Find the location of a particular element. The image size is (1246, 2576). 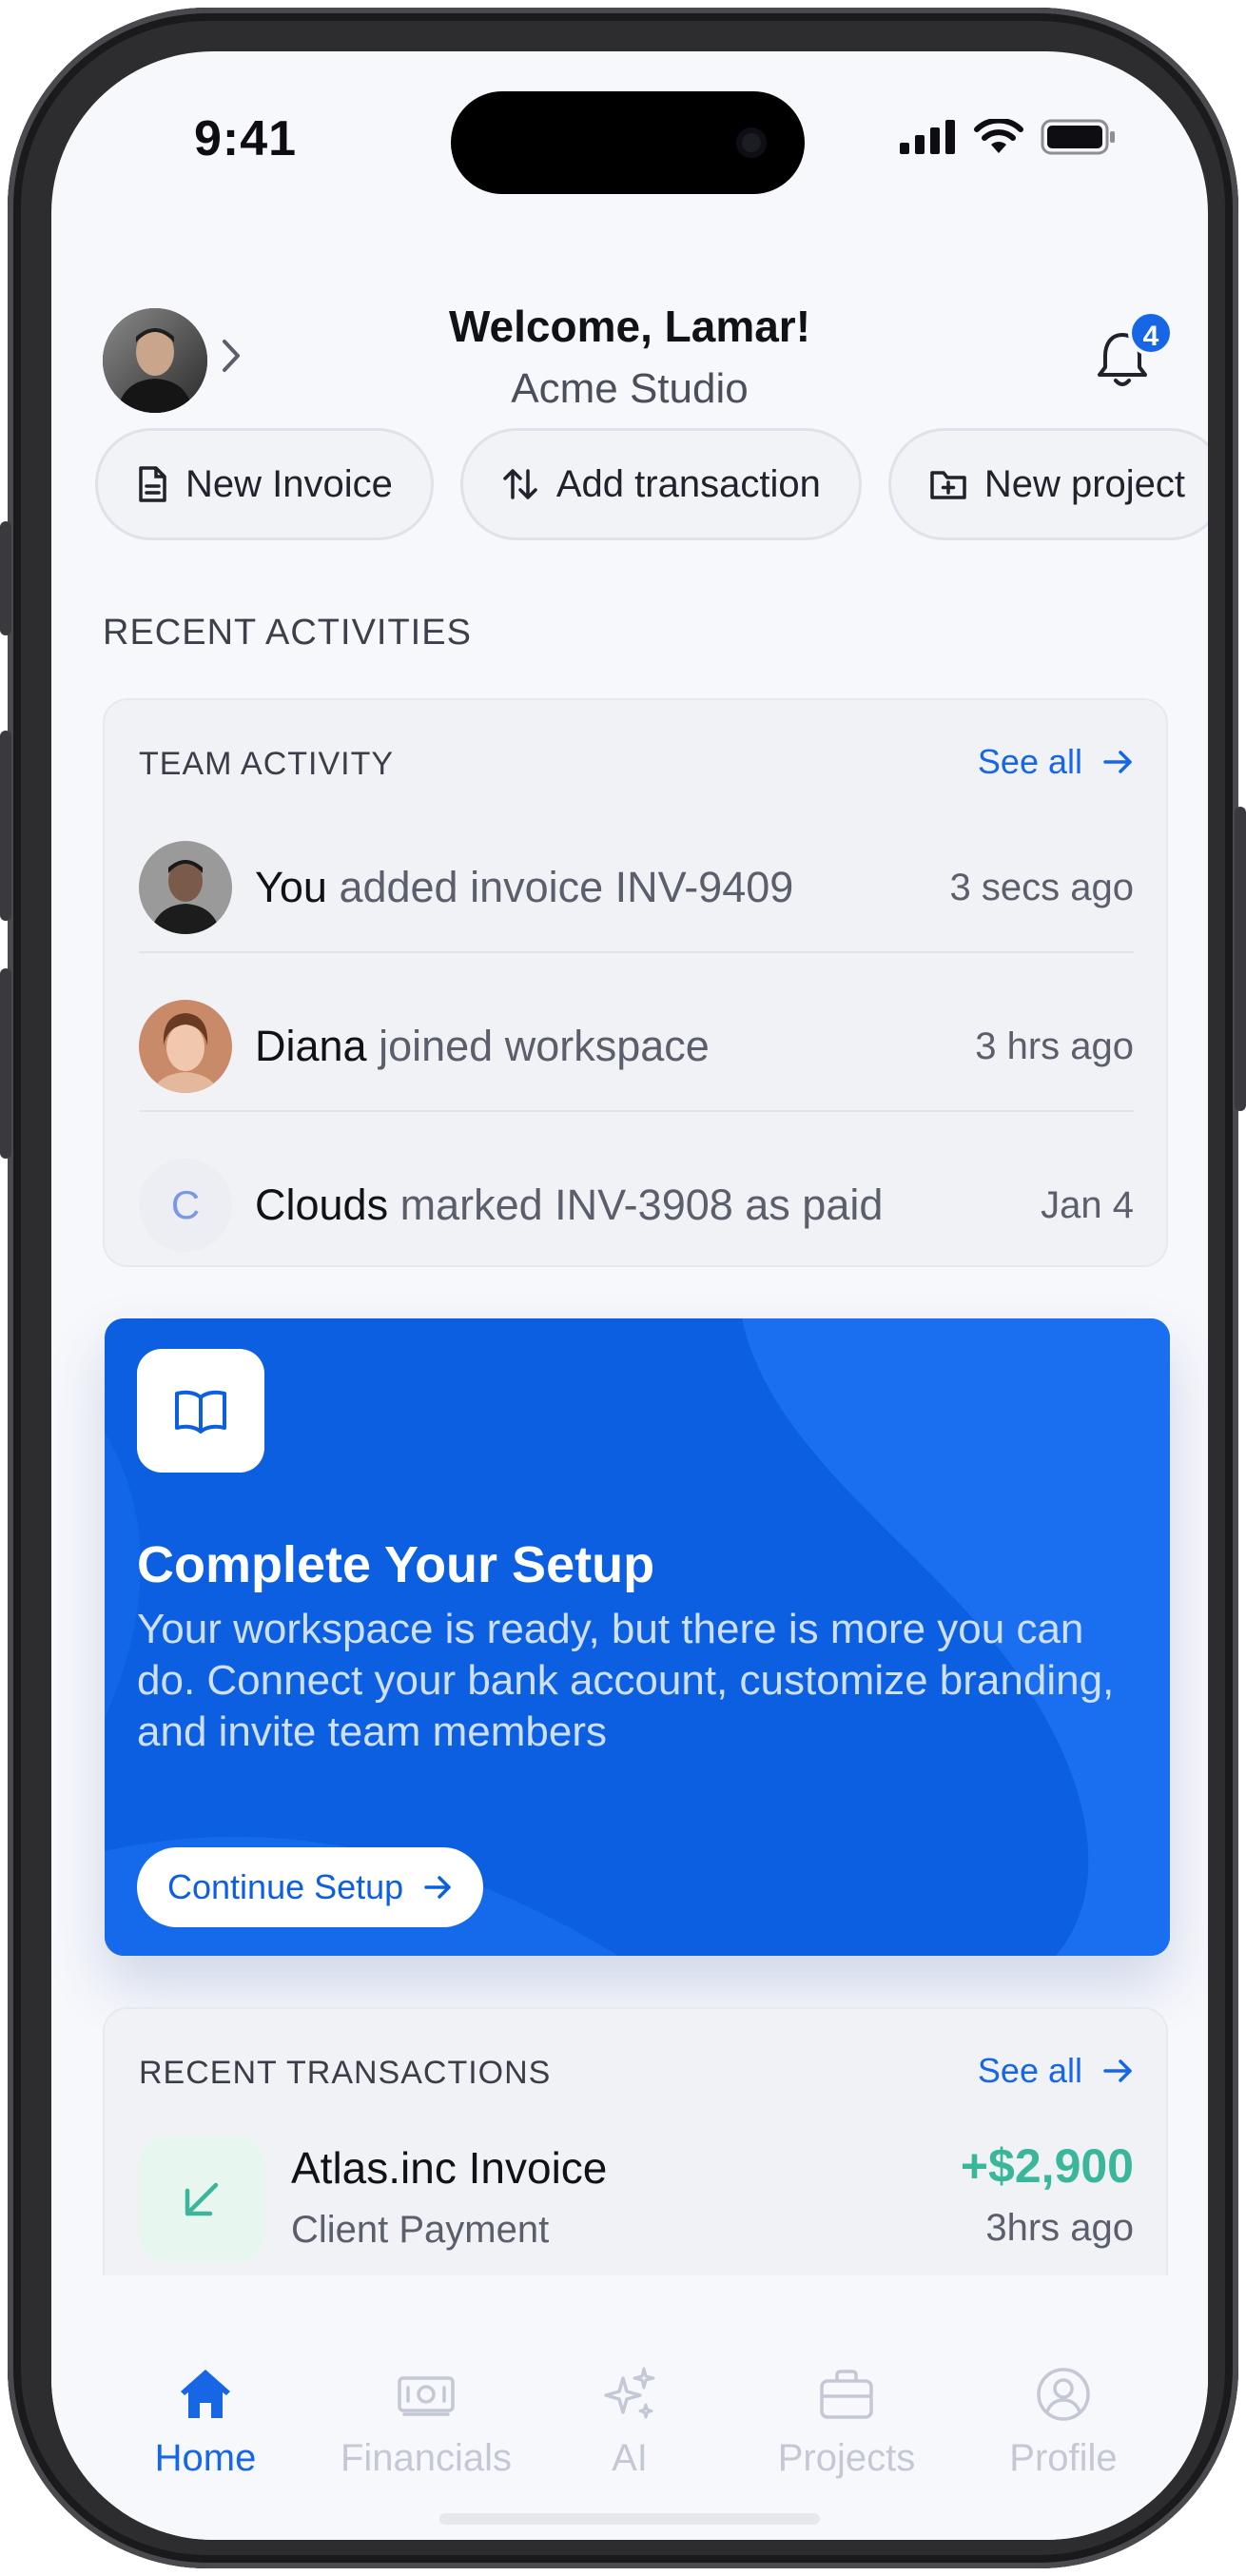

team-activity-title: TEAM ACTIVITY is located at coordinates (267, 764).